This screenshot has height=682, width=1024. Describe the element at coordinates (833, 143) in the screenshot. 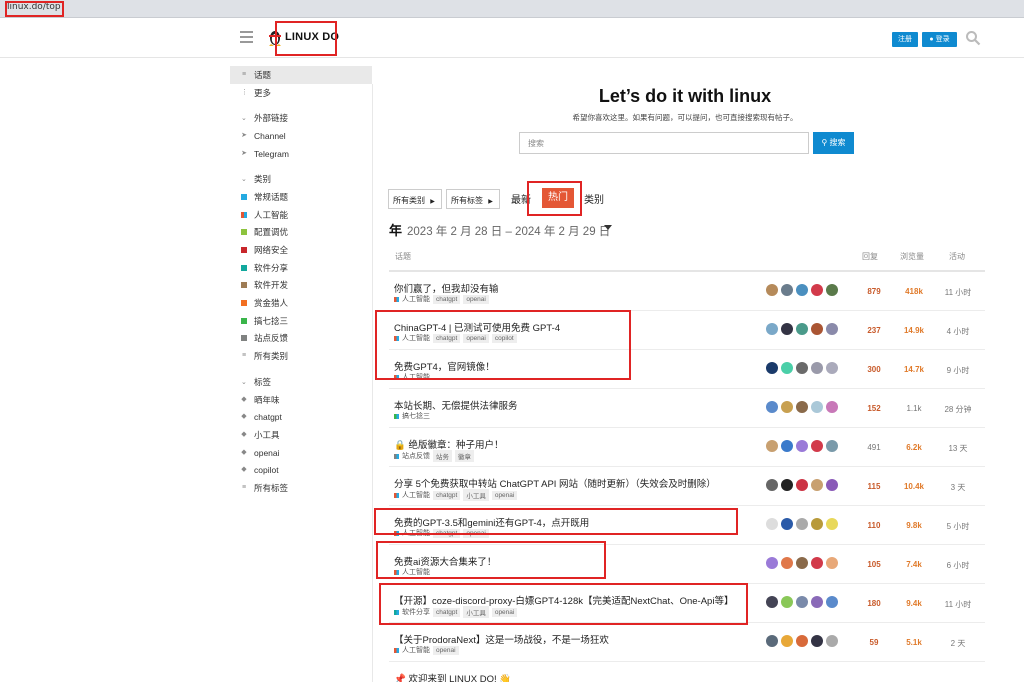

I see `search-button: ⚲ 搜索` at that location.